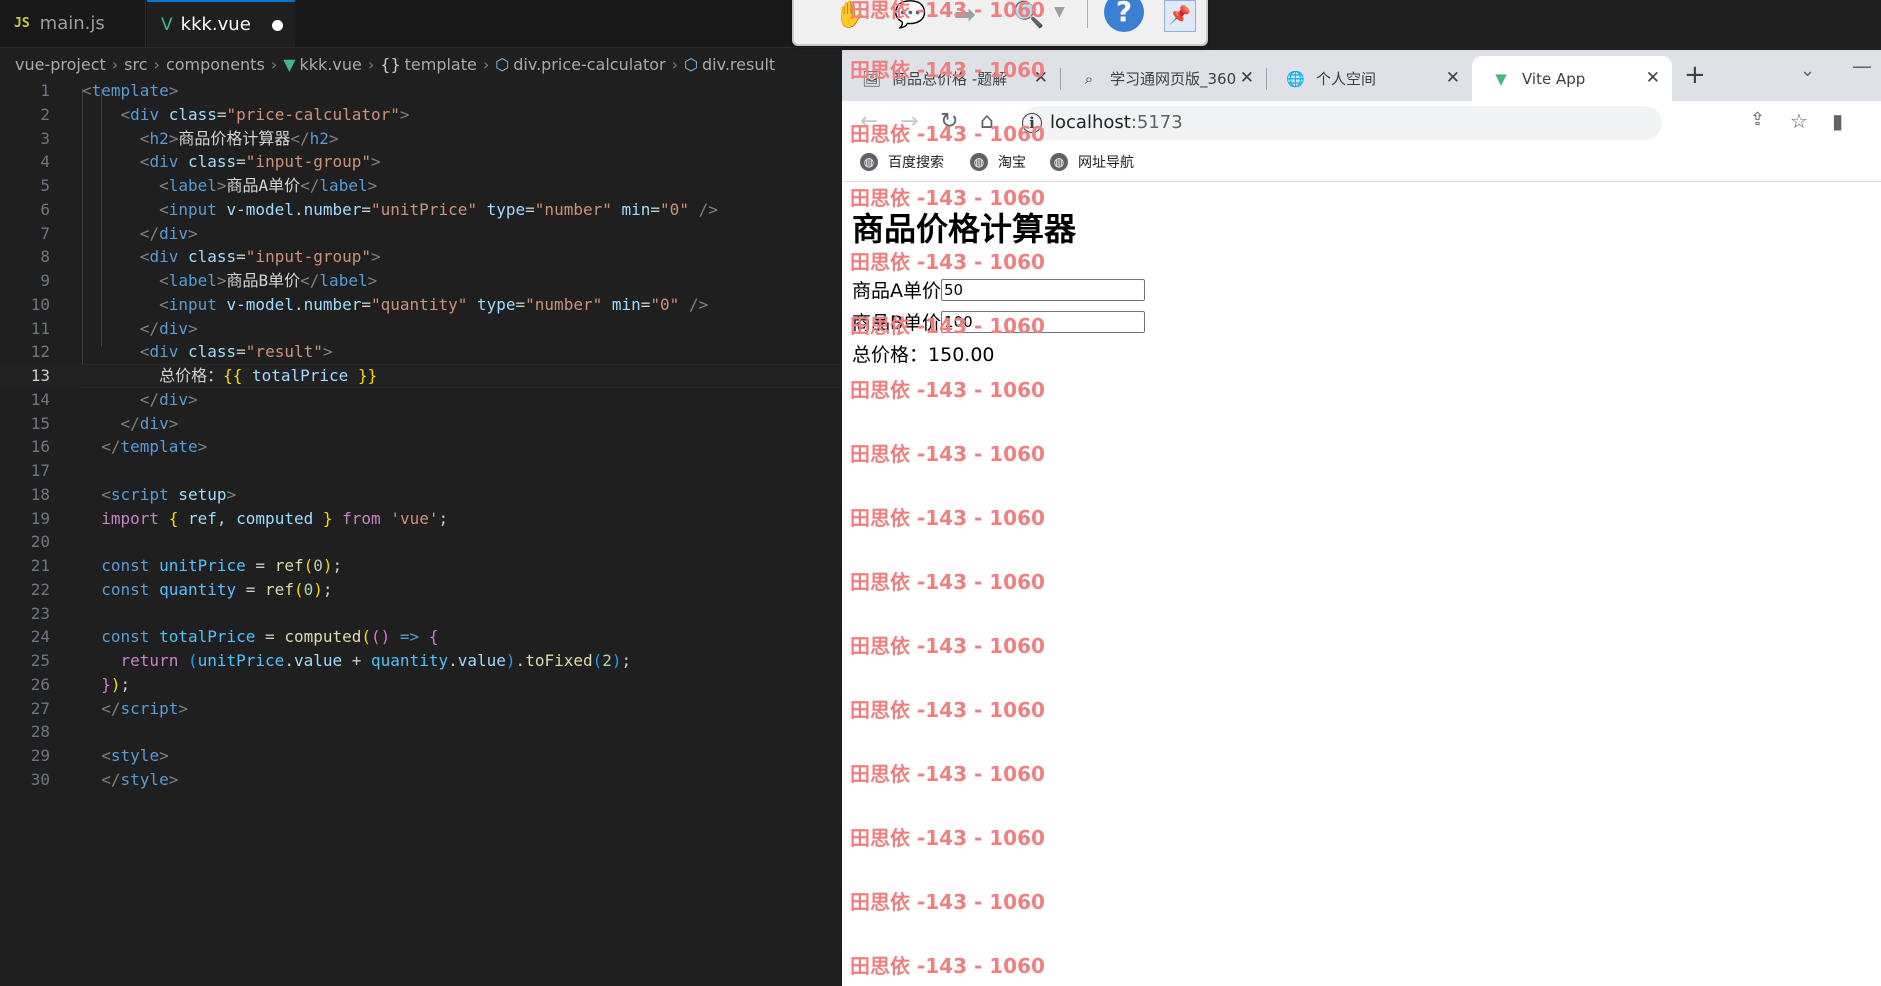 The image size is (1881, 986). Describe the element at coordinates (896, 291) in the screenshot. I see `unit-price-a-label: 商品A单价` at that location.